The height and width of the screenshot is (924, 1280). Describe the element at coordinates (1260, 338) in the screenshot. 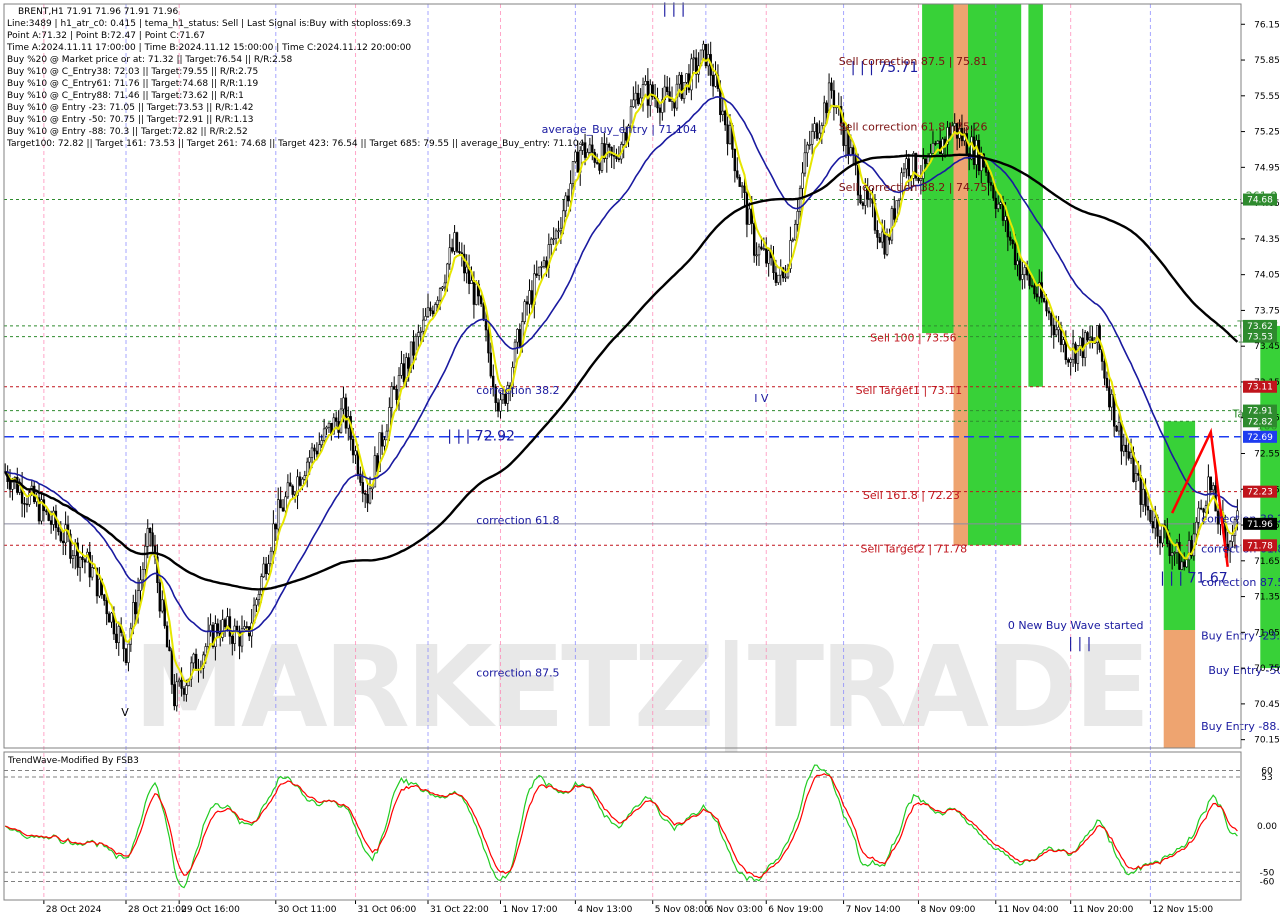

I see `price-badge-label-2: 73.53` at that location.